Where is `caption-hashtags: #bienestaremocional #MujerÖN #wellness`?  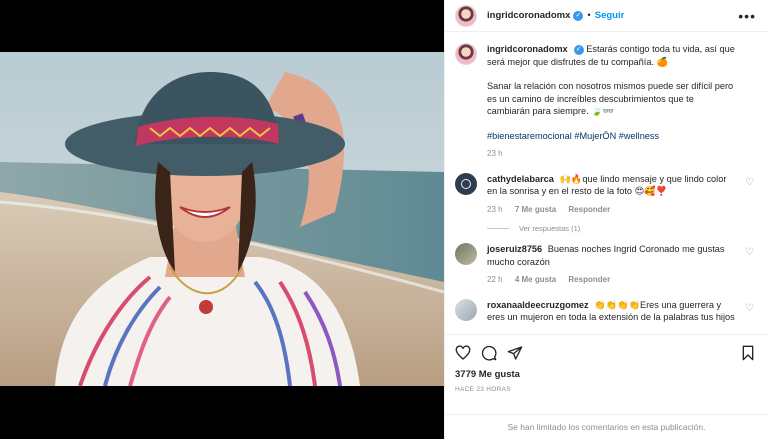 caption-hashtags: #bienestaremocional #MujerÖN #wellness is located at coordinates (613, 136).